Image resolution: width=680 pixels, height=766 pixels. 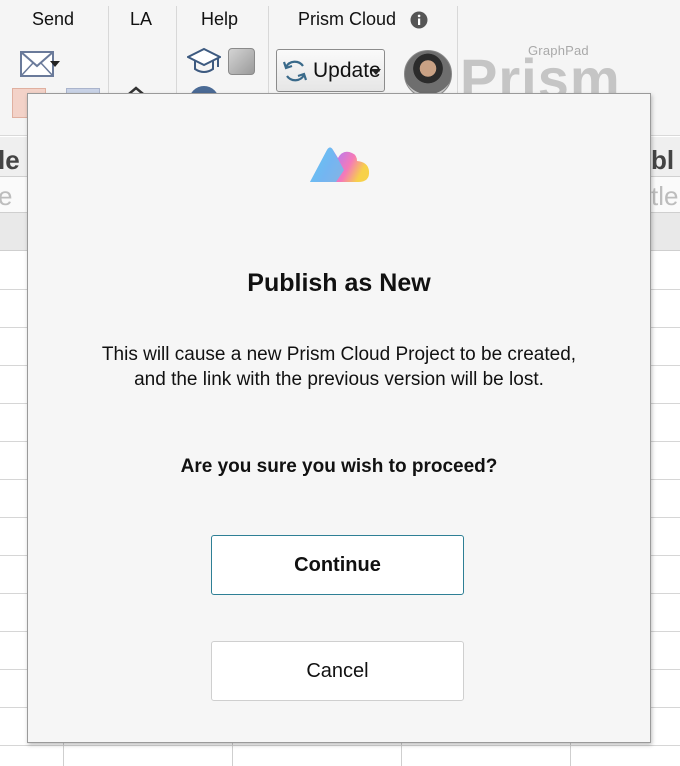 What do you see at coordinates (330, 70) in the screenshot?
I see `update-button: Update` at bounding box center [330, 70].